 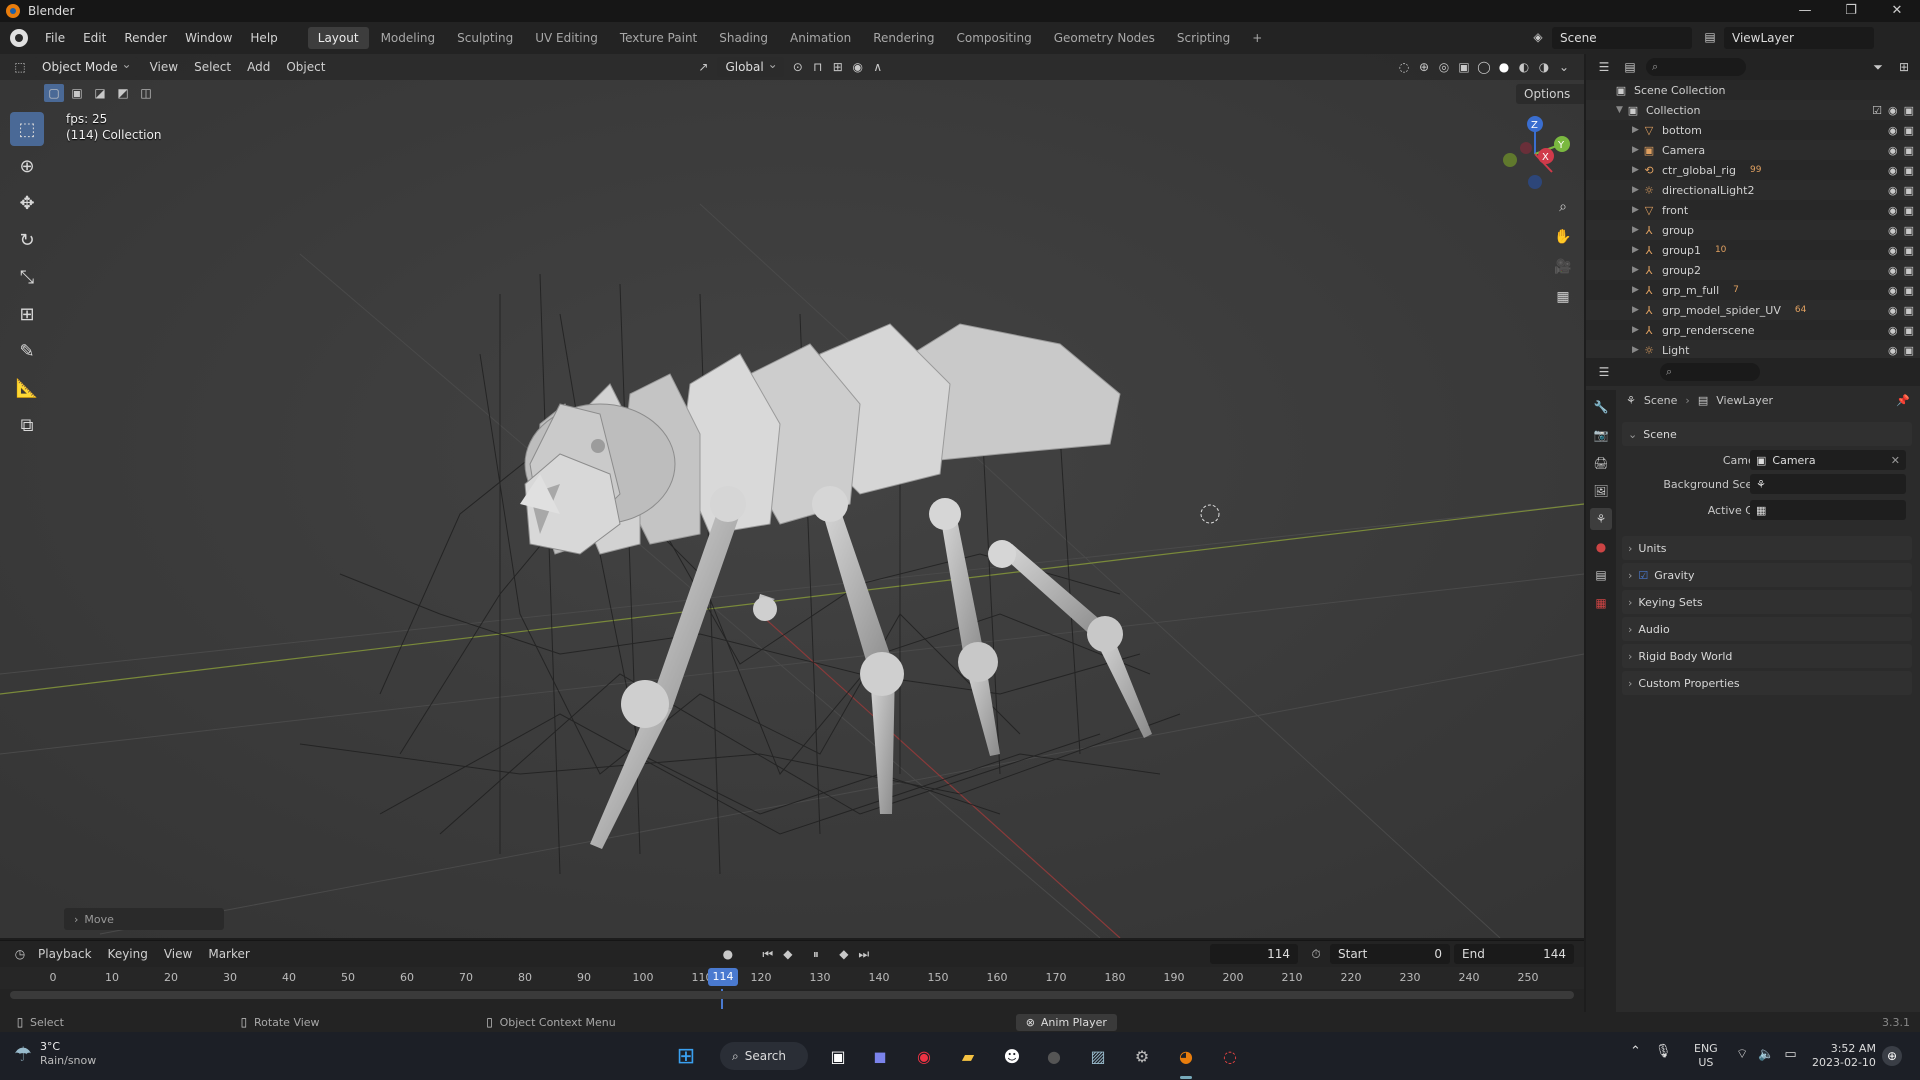 What do you see at coordinates (1767, 575) in the screenshot?
I see `properties-panel-header: › ☑ Gravity` at bounding box center [1767, 575].